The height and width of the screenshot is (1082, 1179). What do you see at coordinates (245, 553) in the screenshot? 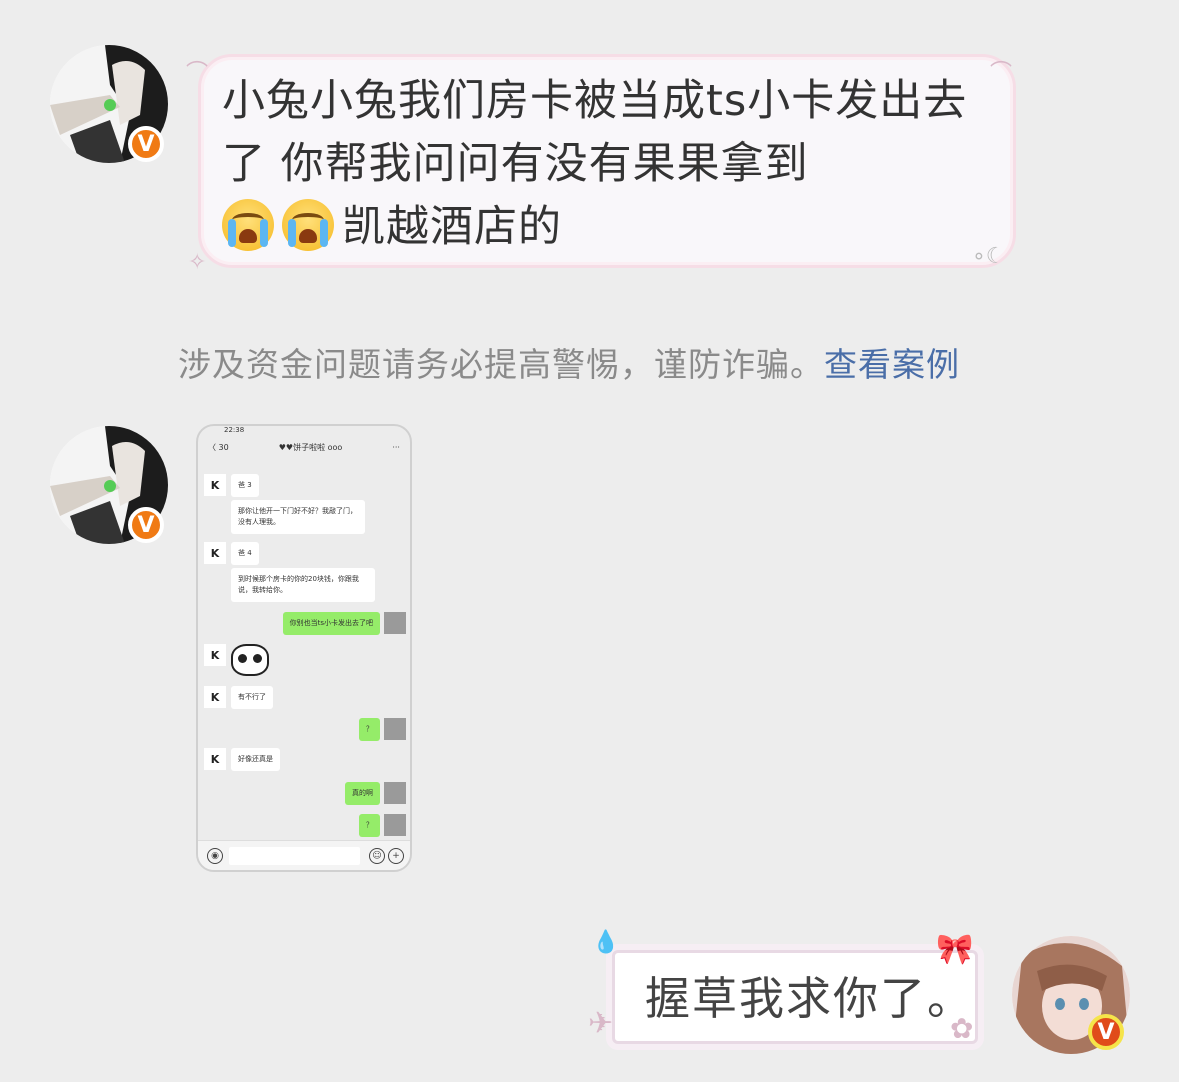
I see `chat-bubble: 爸 4` at bounding box center [245, 553].